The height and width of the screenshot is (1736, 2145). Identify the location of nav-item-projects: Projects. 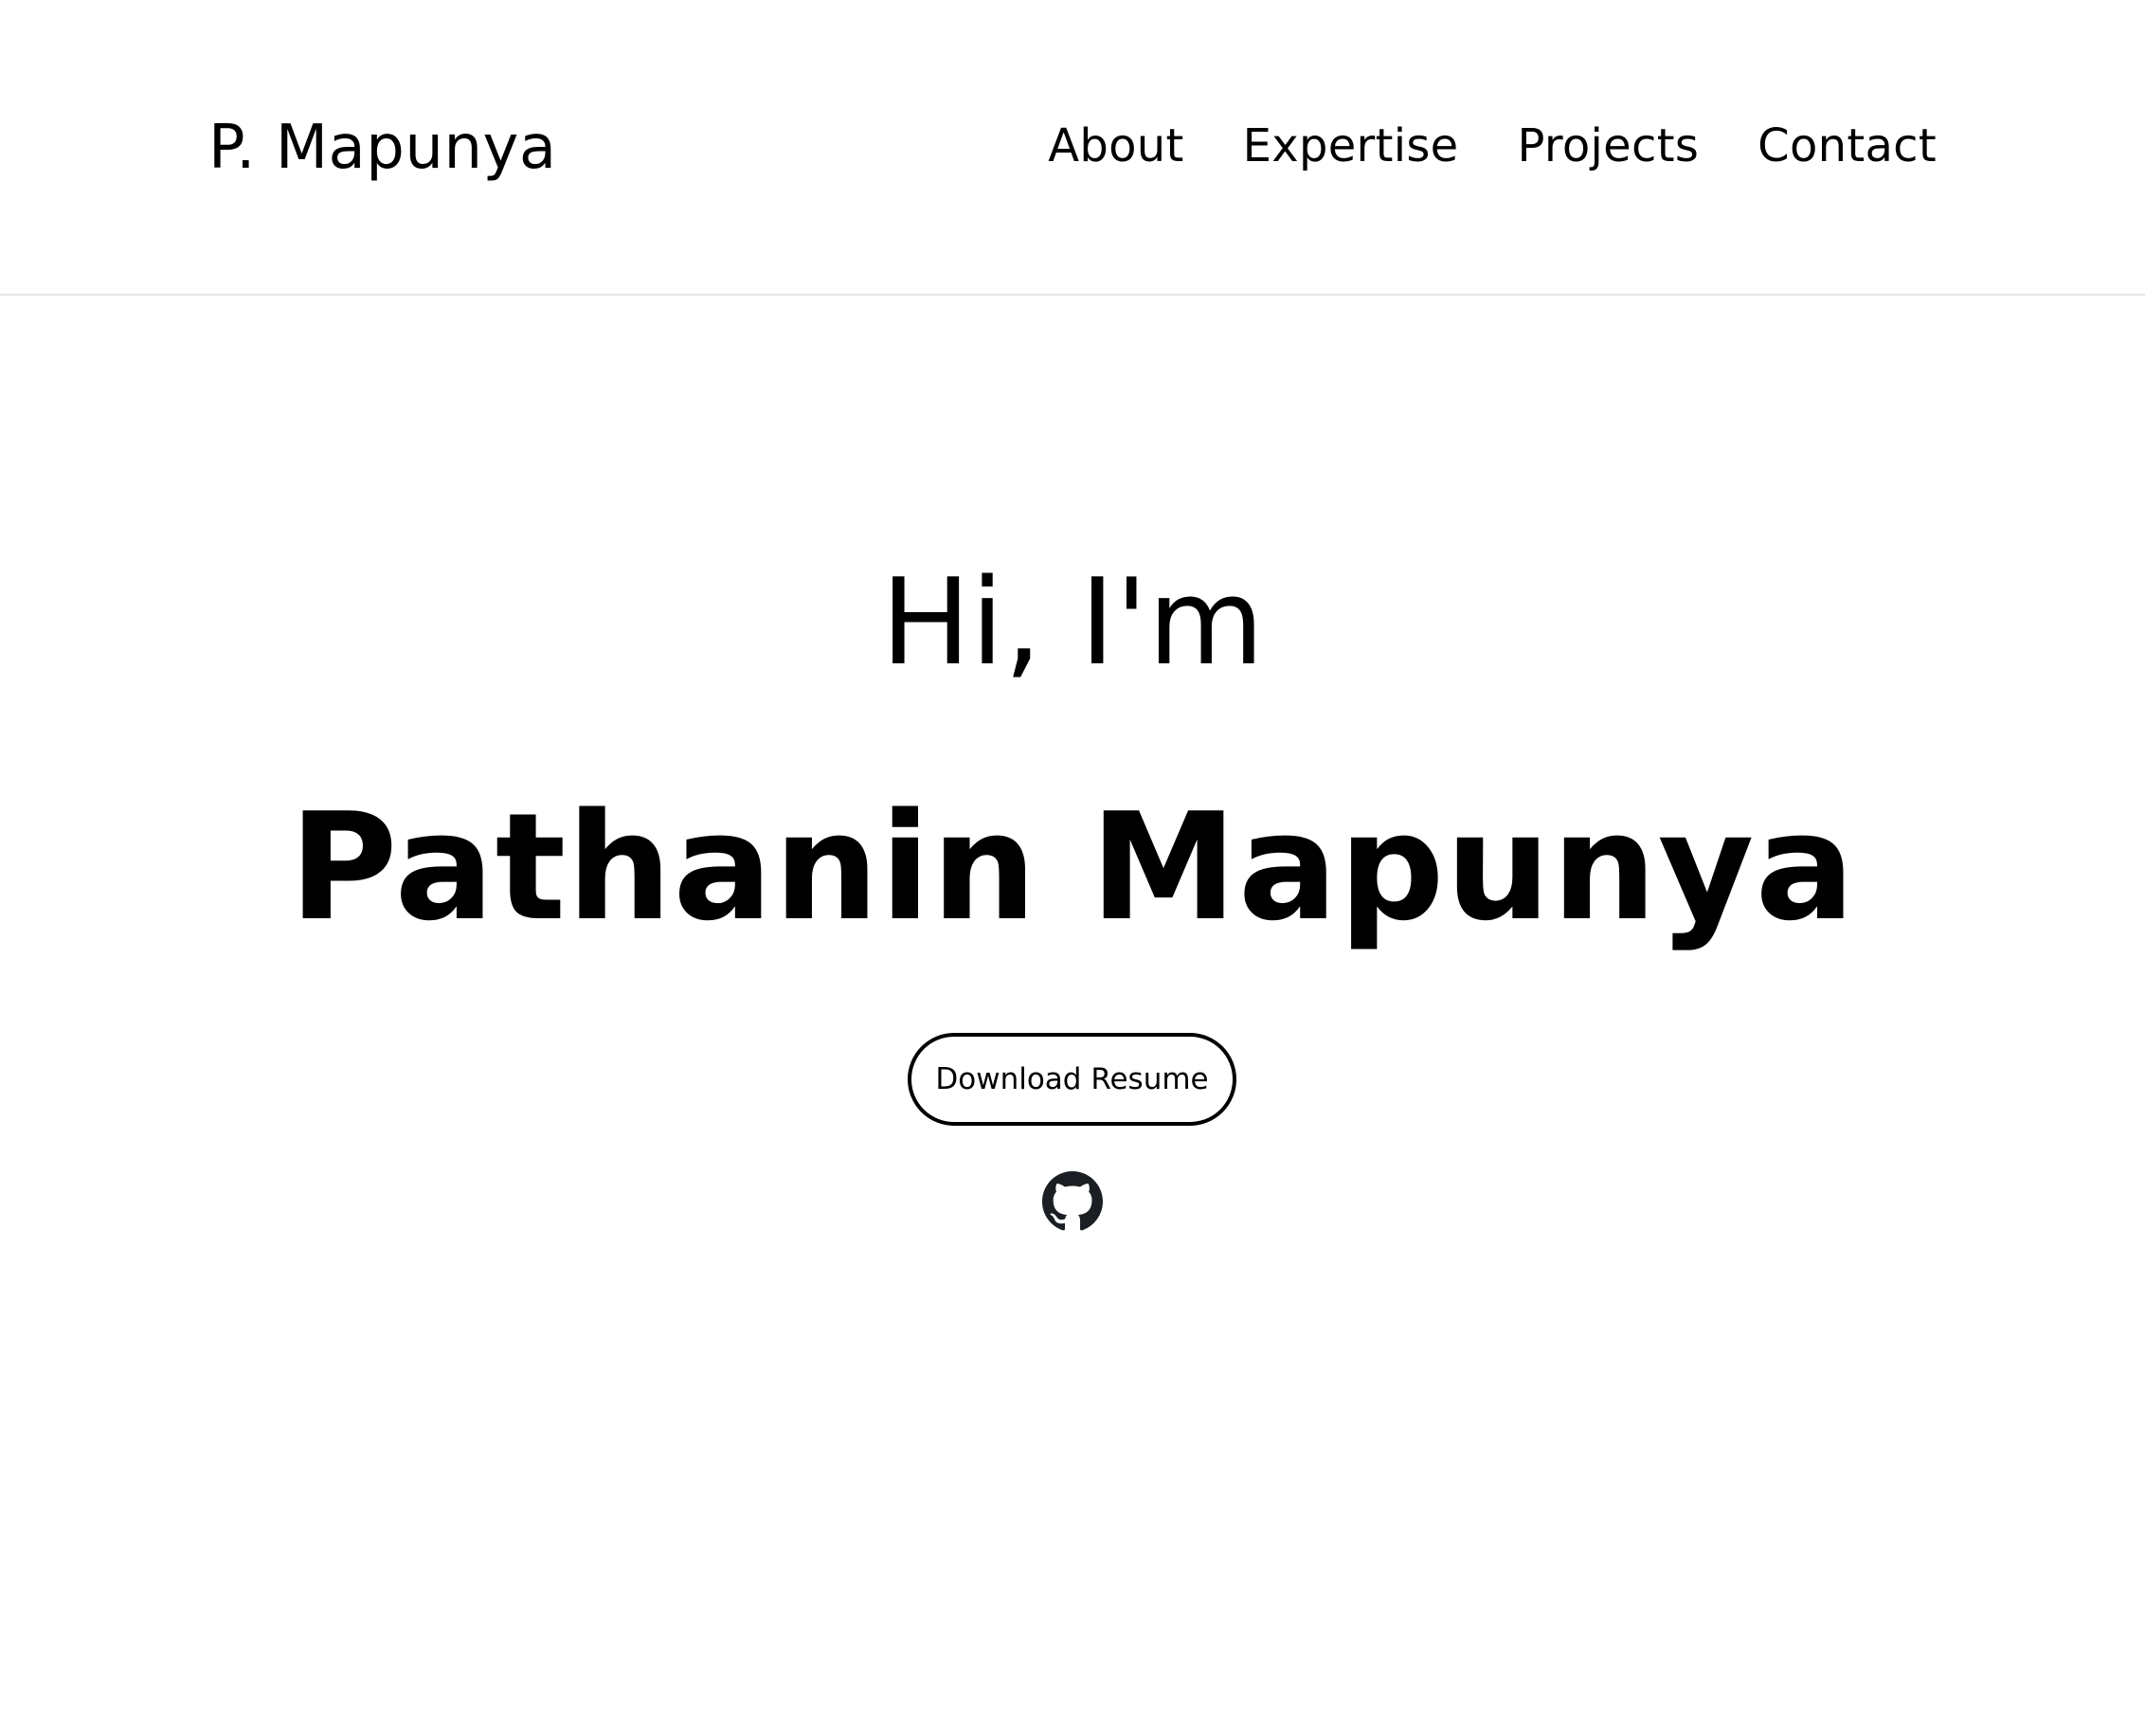
(1609, 146).